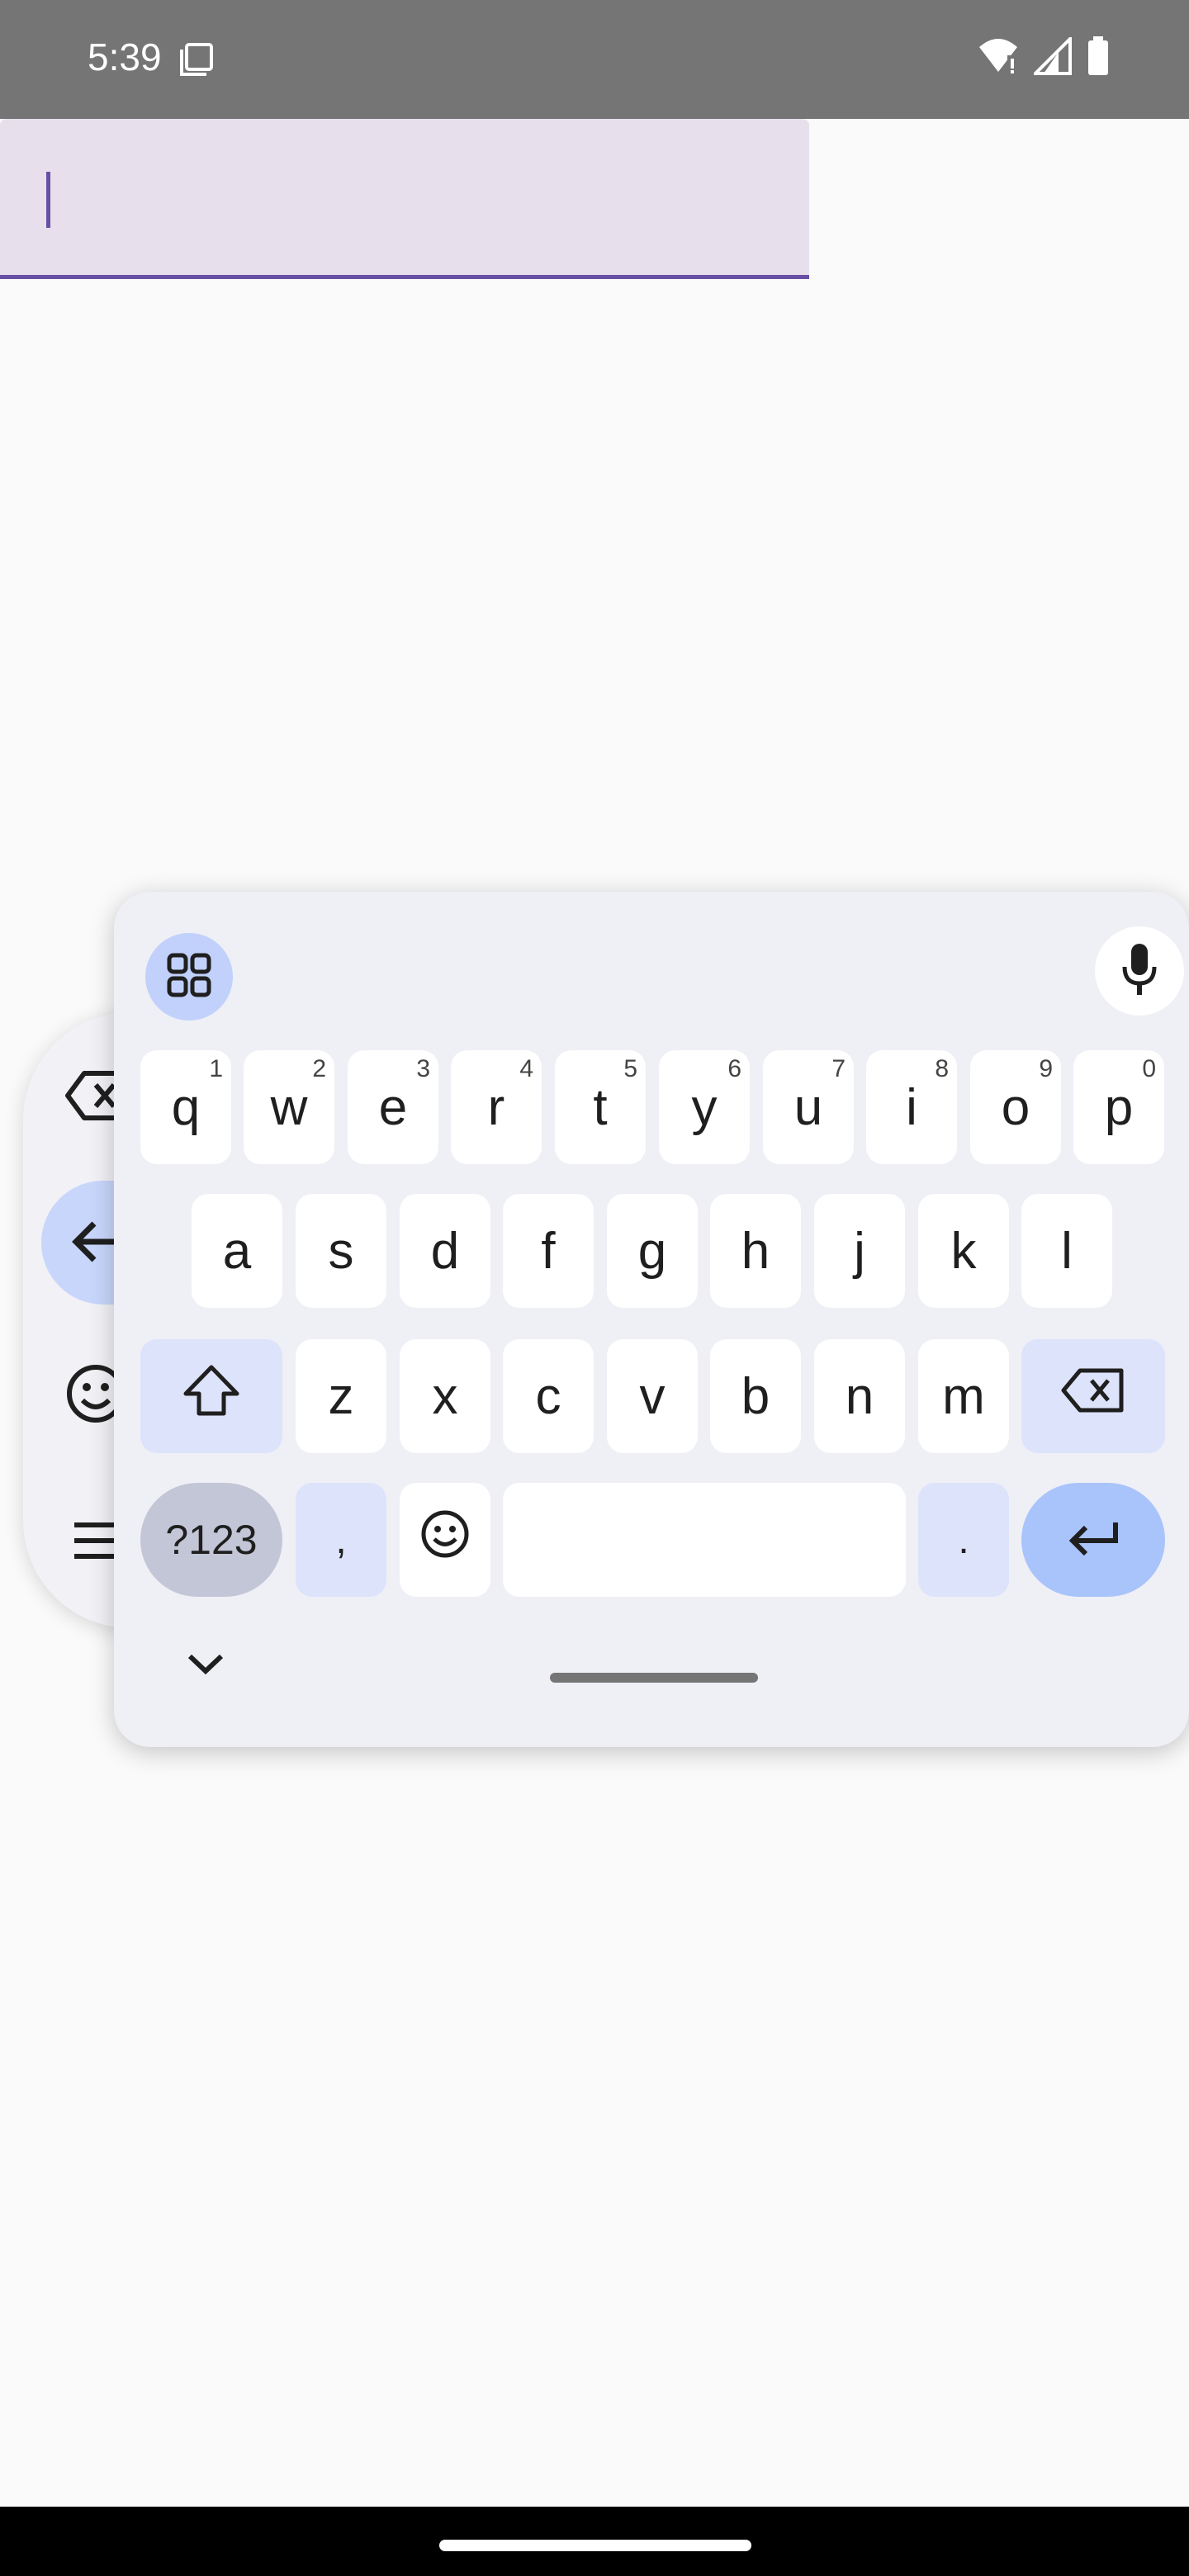 This screenshot has height=2576, width=1189. I want to click on key-z: z, so click(341, 1396).